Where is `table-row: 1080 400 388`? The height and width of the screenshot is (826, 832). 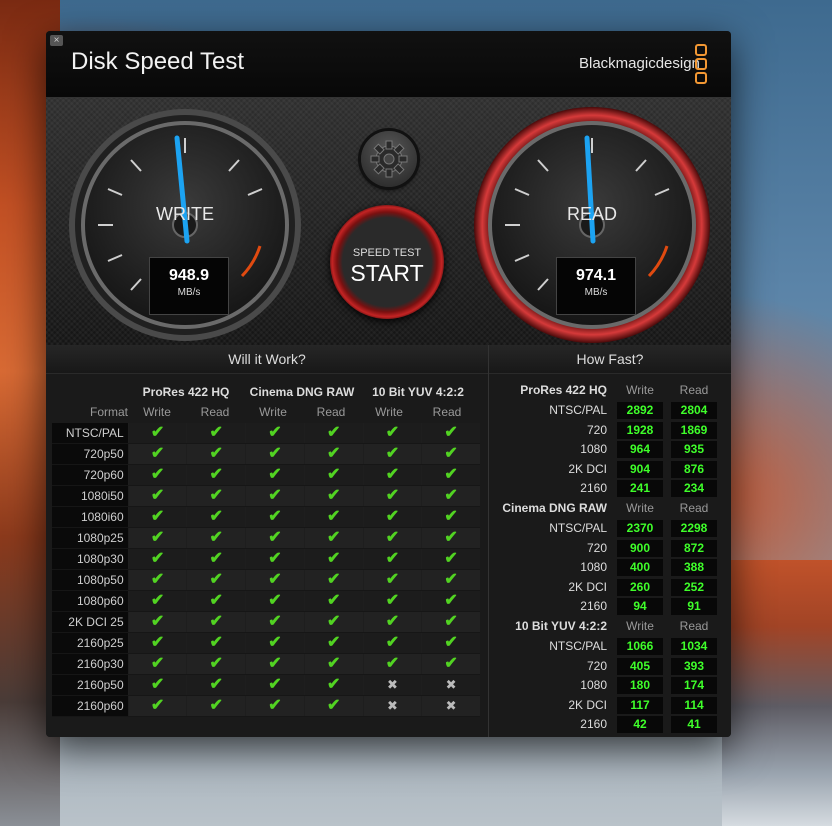
table-row: 1080 400 388 is located at coordinates (610, 567).